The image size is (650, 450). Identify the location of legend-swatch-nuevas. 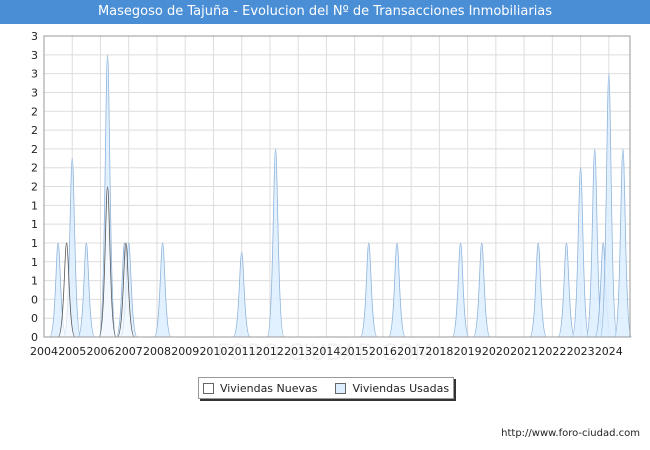
(208, 388).